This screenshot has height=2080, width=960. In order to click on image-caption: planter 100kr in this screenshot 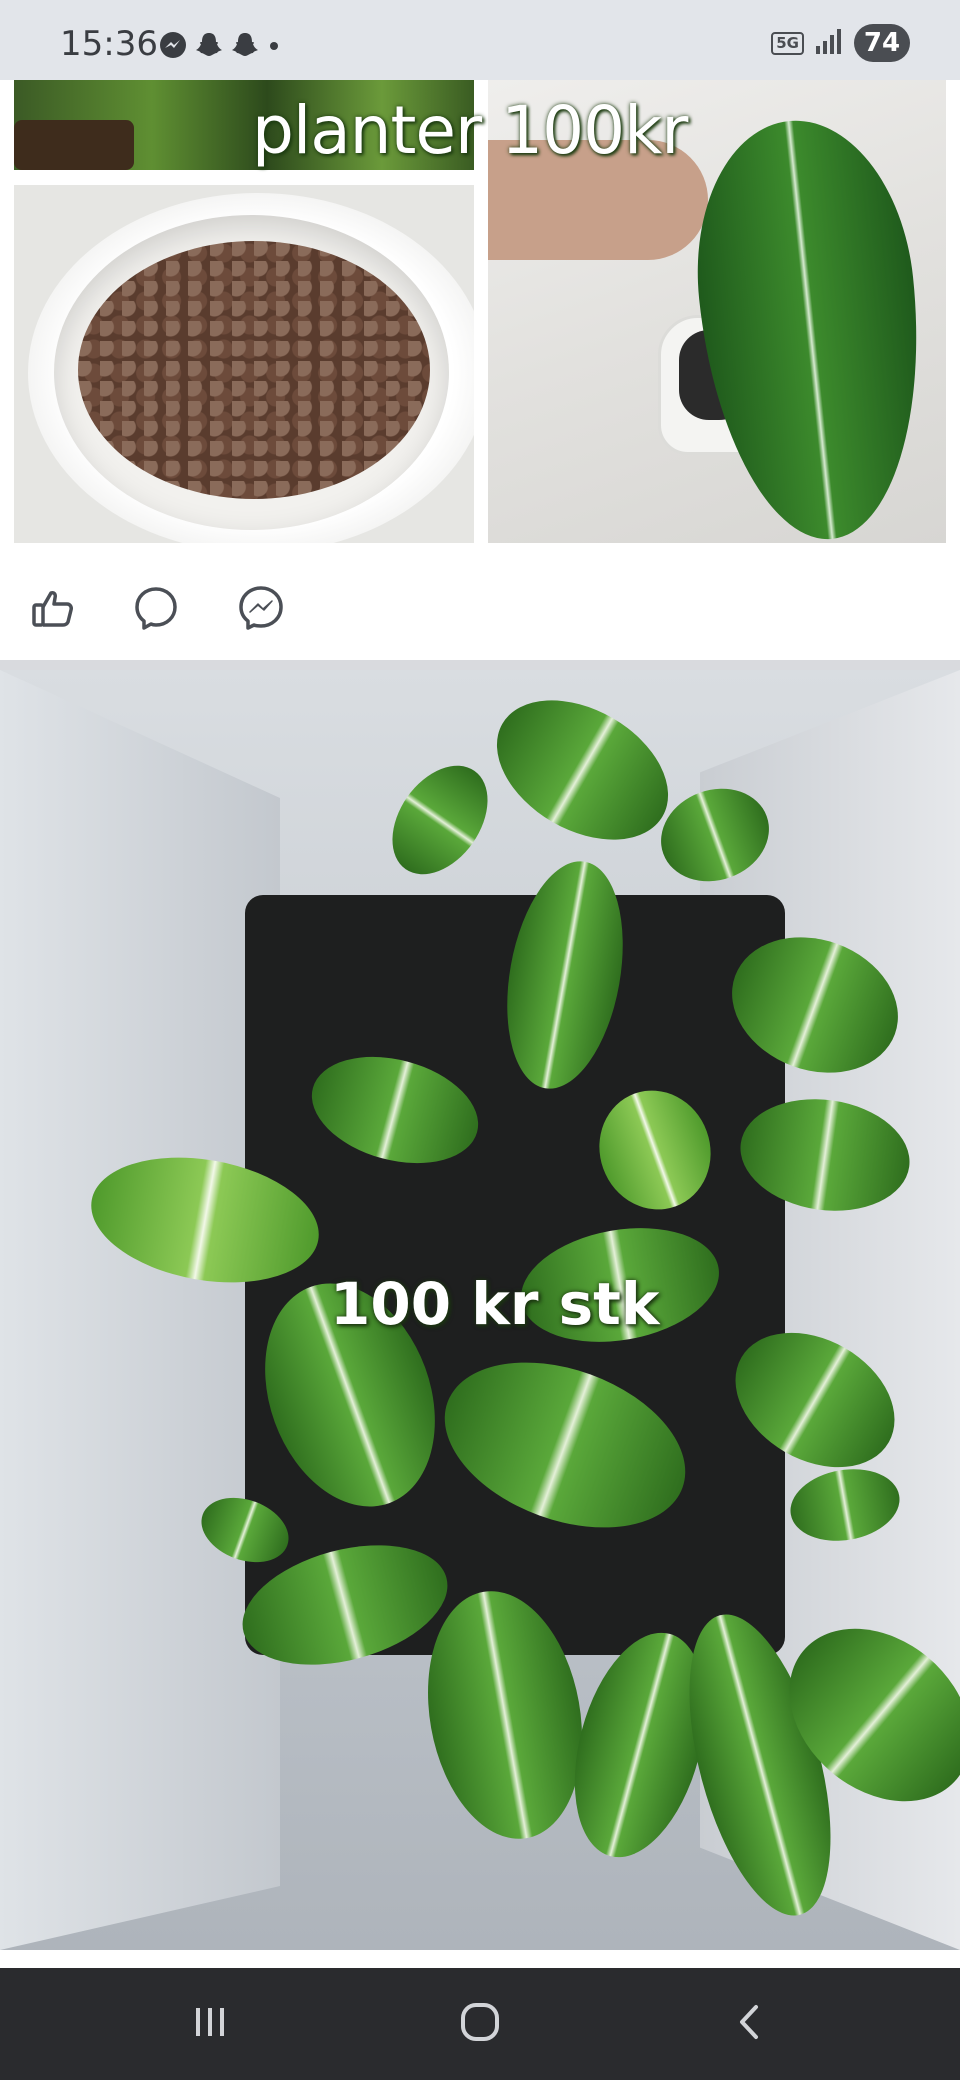, I will do `click(470, 130)`.